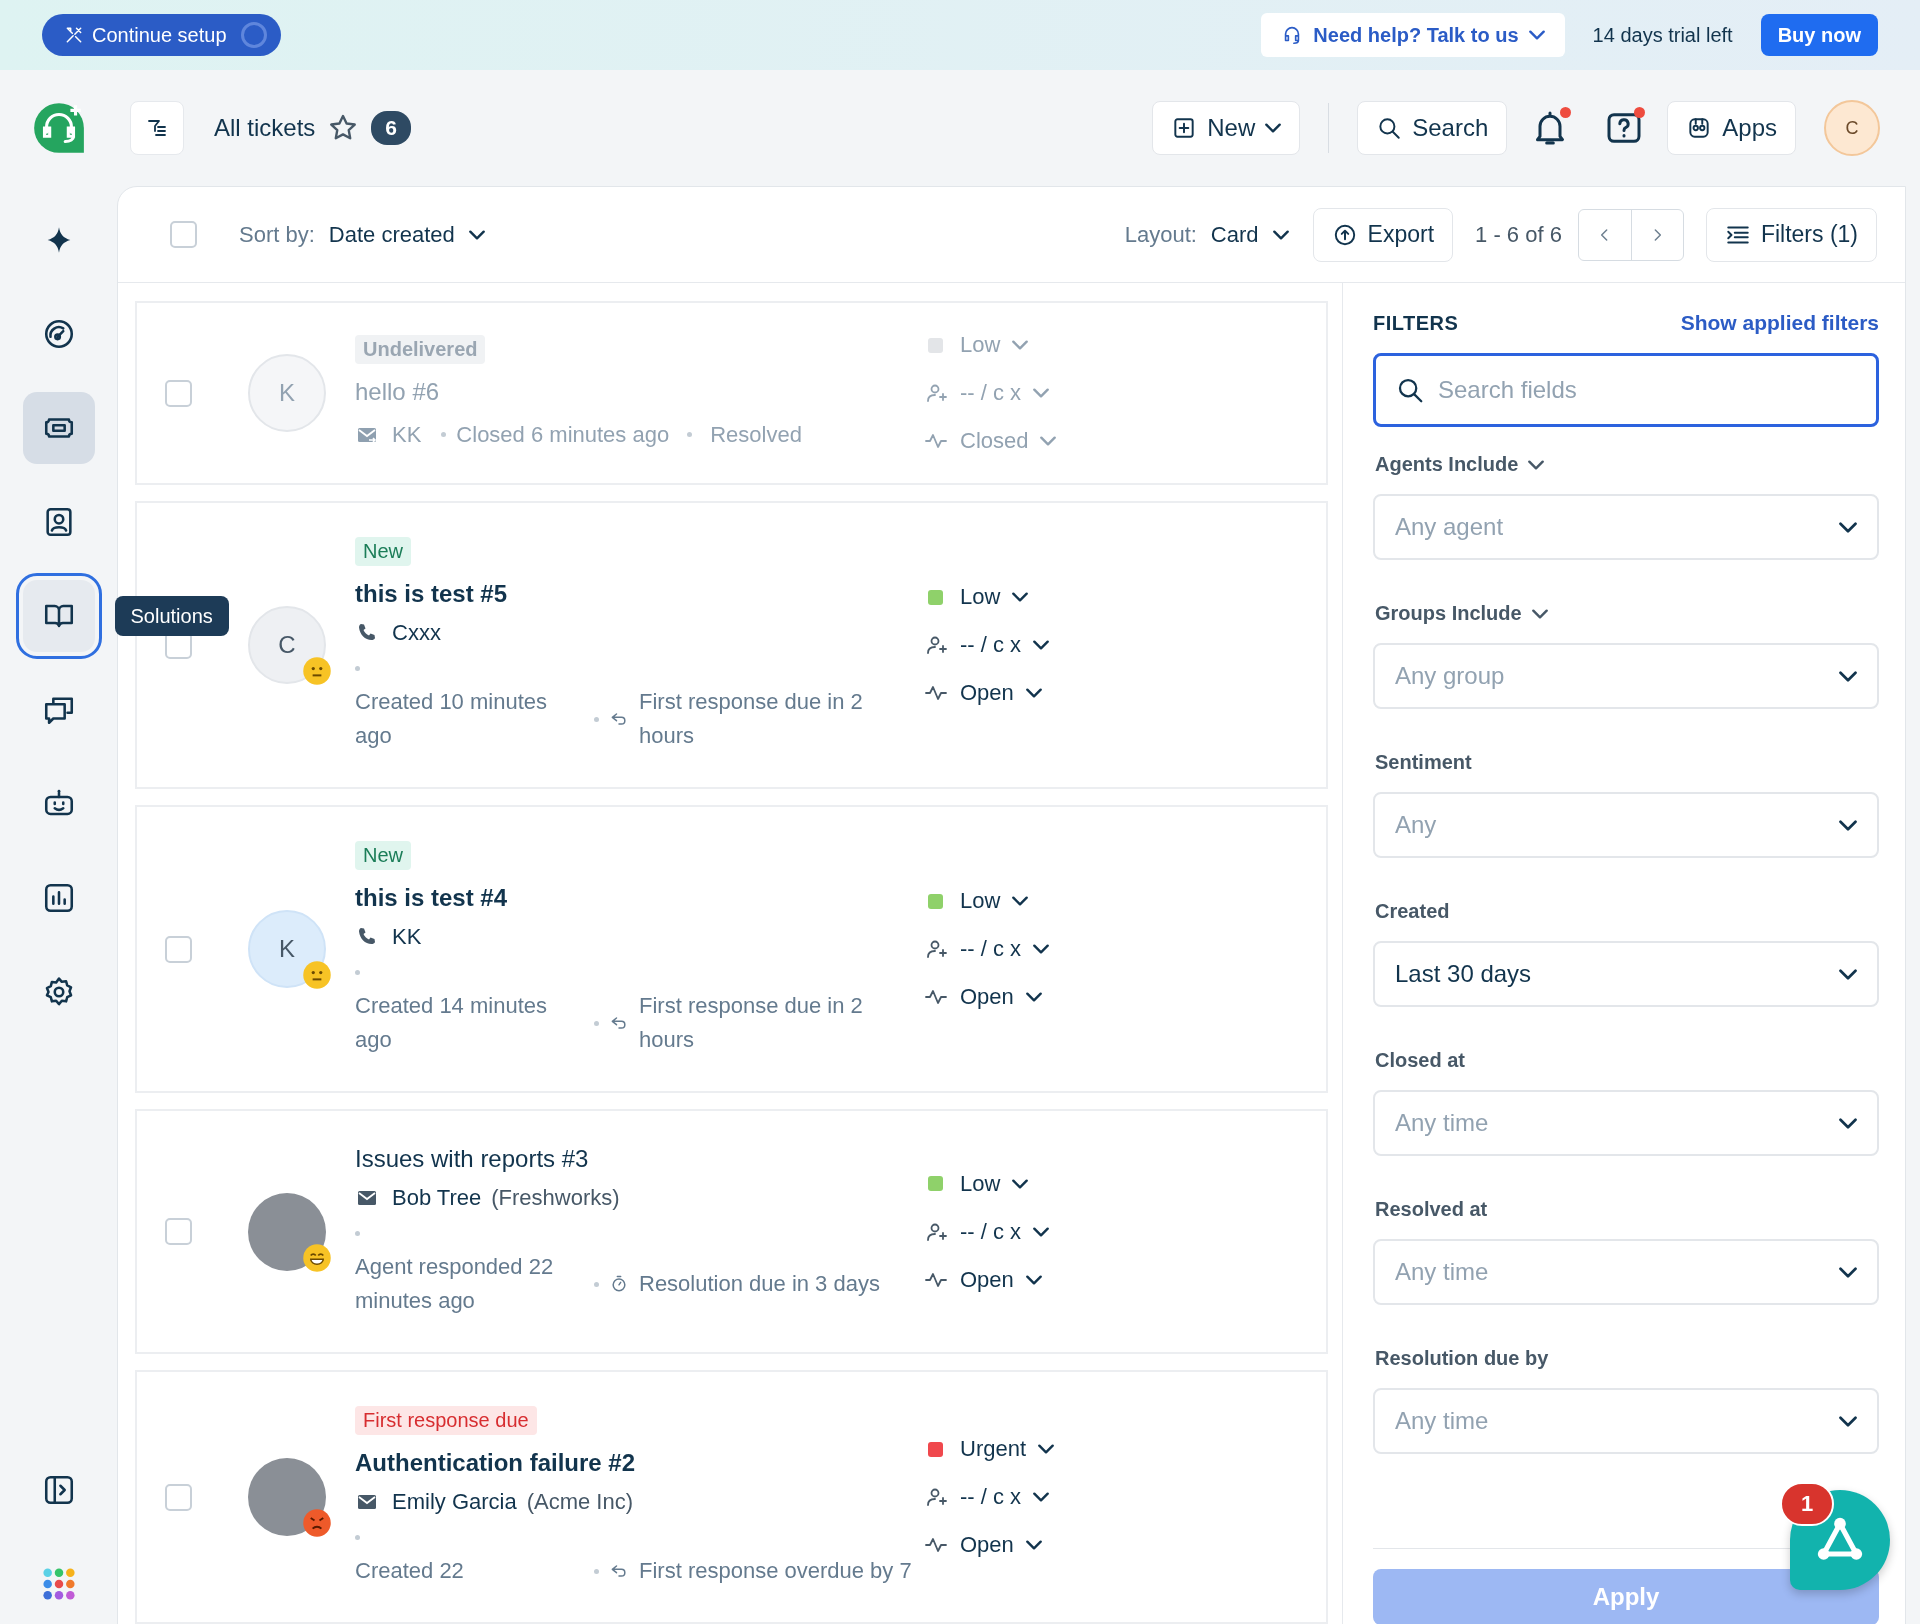 The width and height of the screenshot is (1920, 1624). What do you see at coordinates (731, 1231) in the screenshot?
I see `ticket-card: Issues with reports #3 Bob Tree (Freshworks) Agent responded 22 minutes ago Resolution due in 3 days Low -- / c x Open` at bounding box center [731, 1231].